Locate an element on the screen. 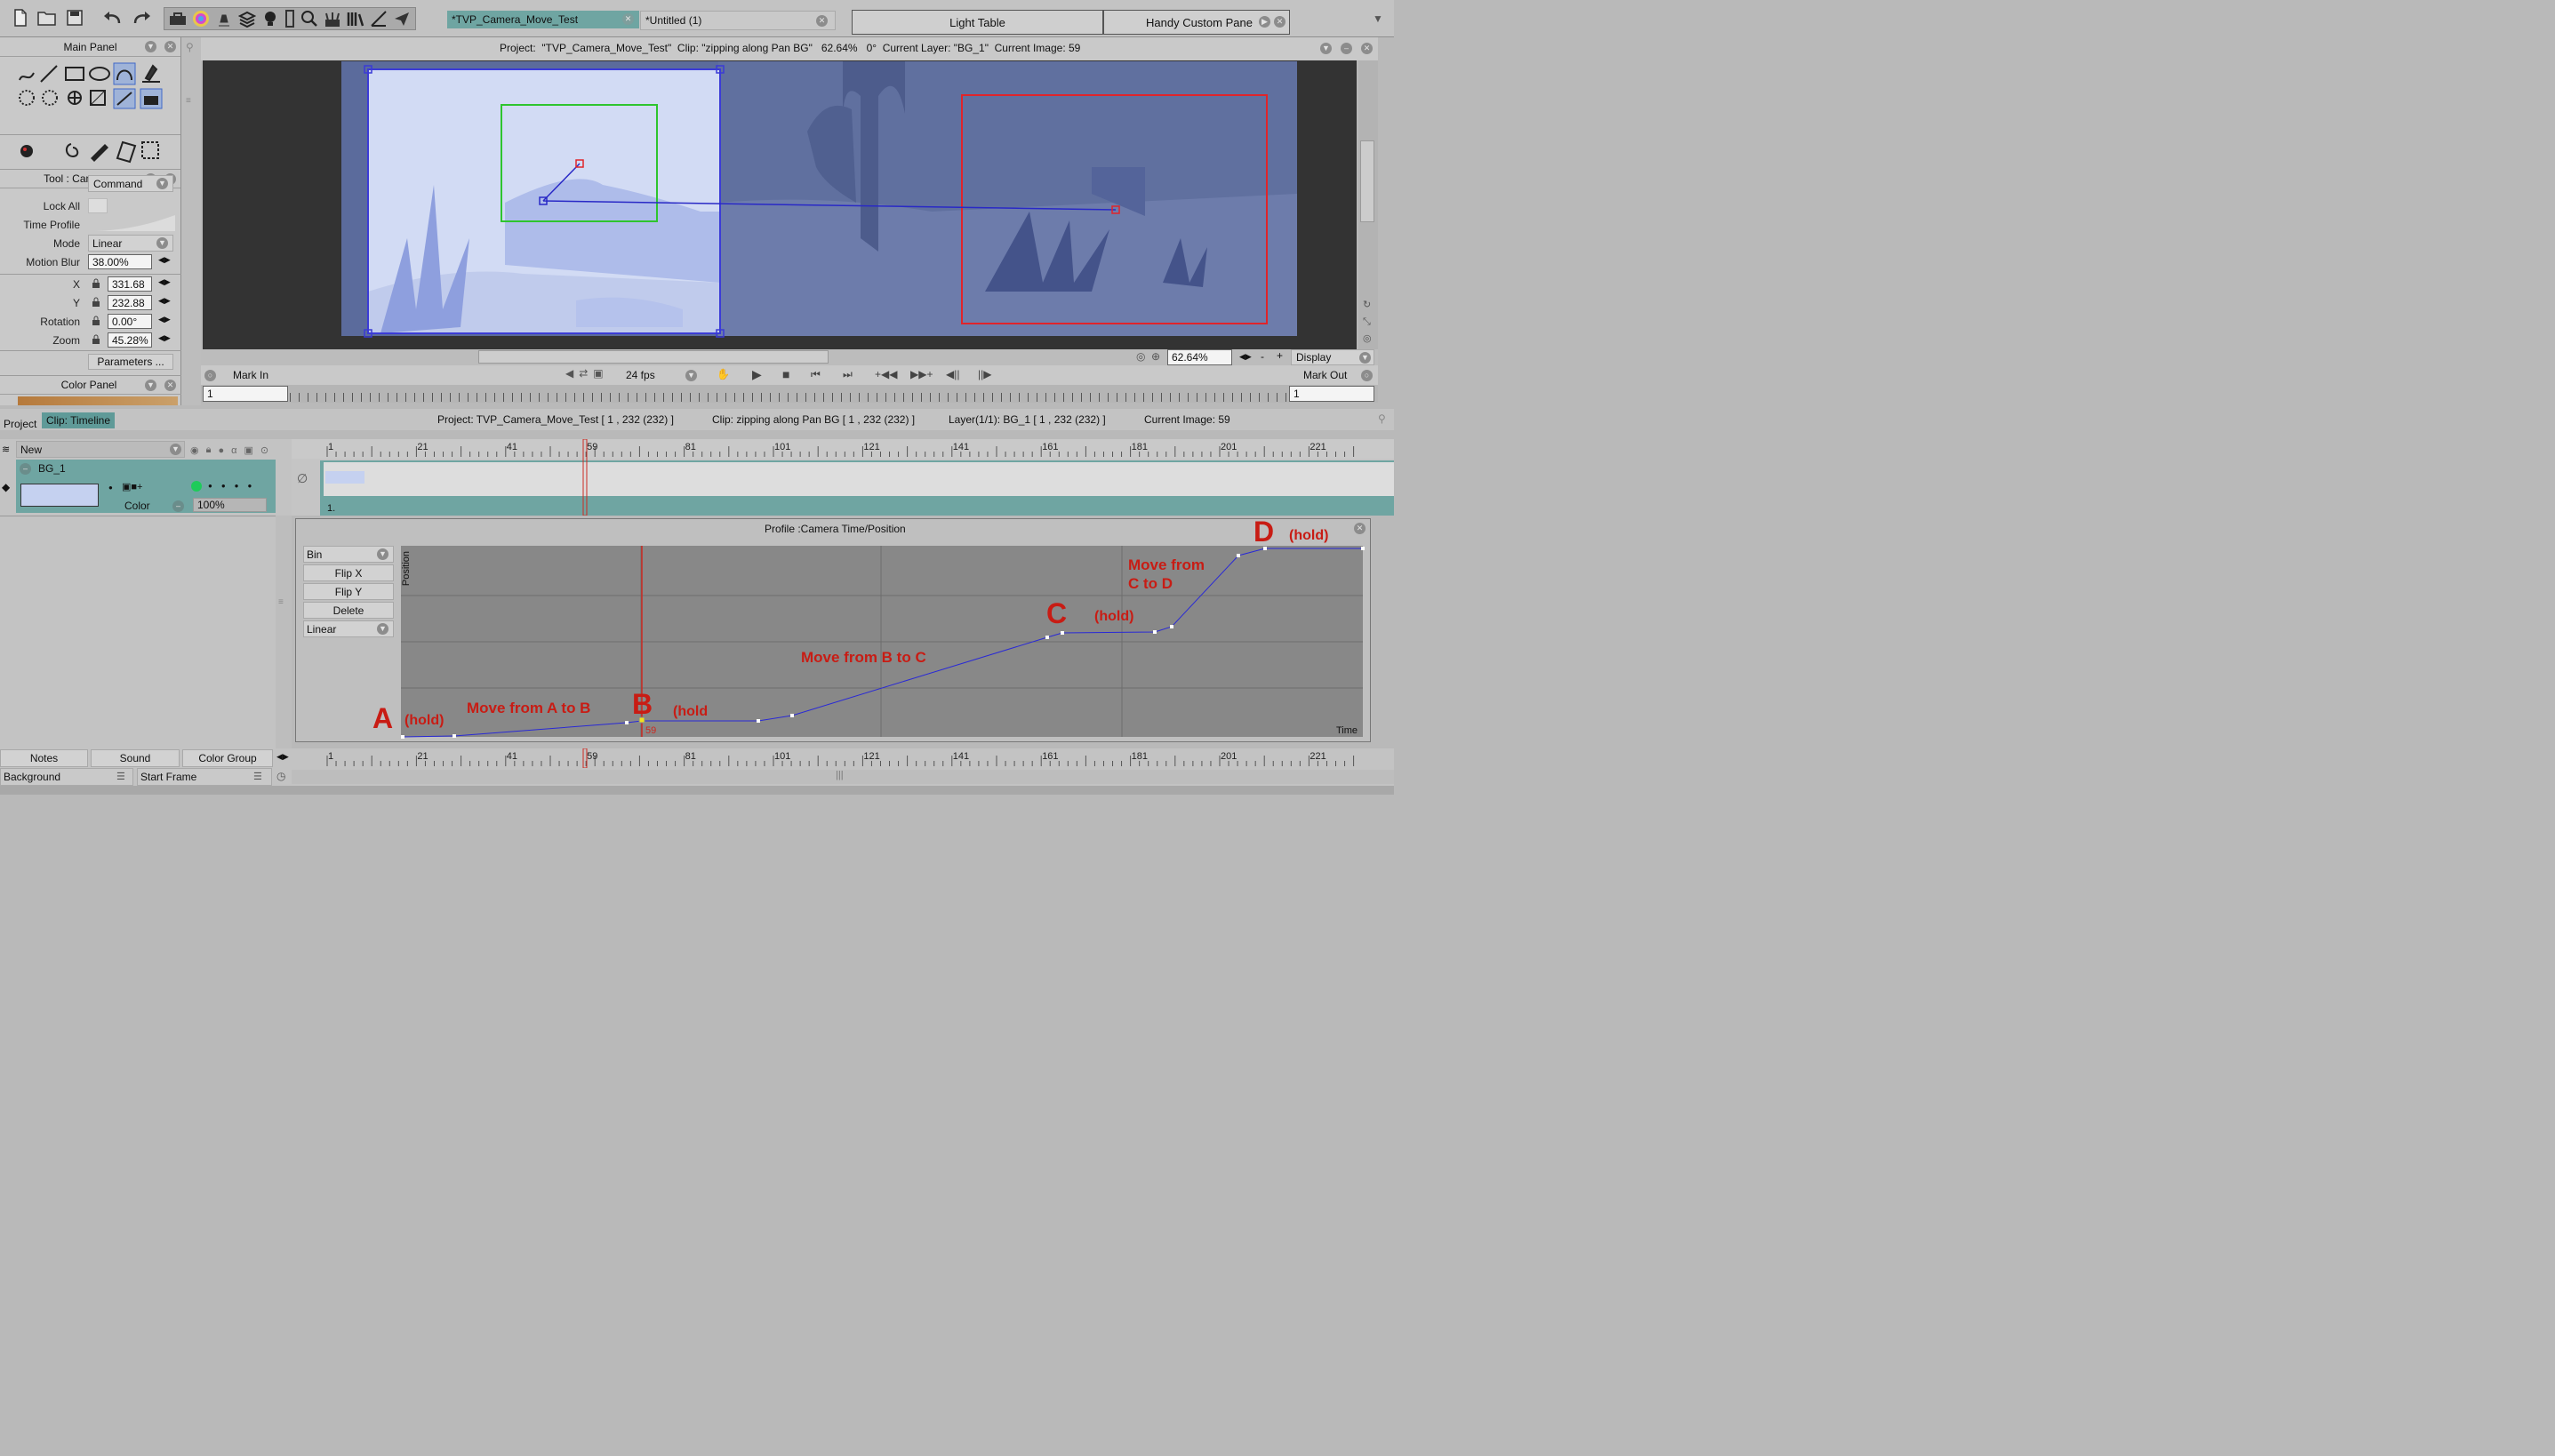  command-dropdown: Command ▼ is located at coordinates (130, 183).